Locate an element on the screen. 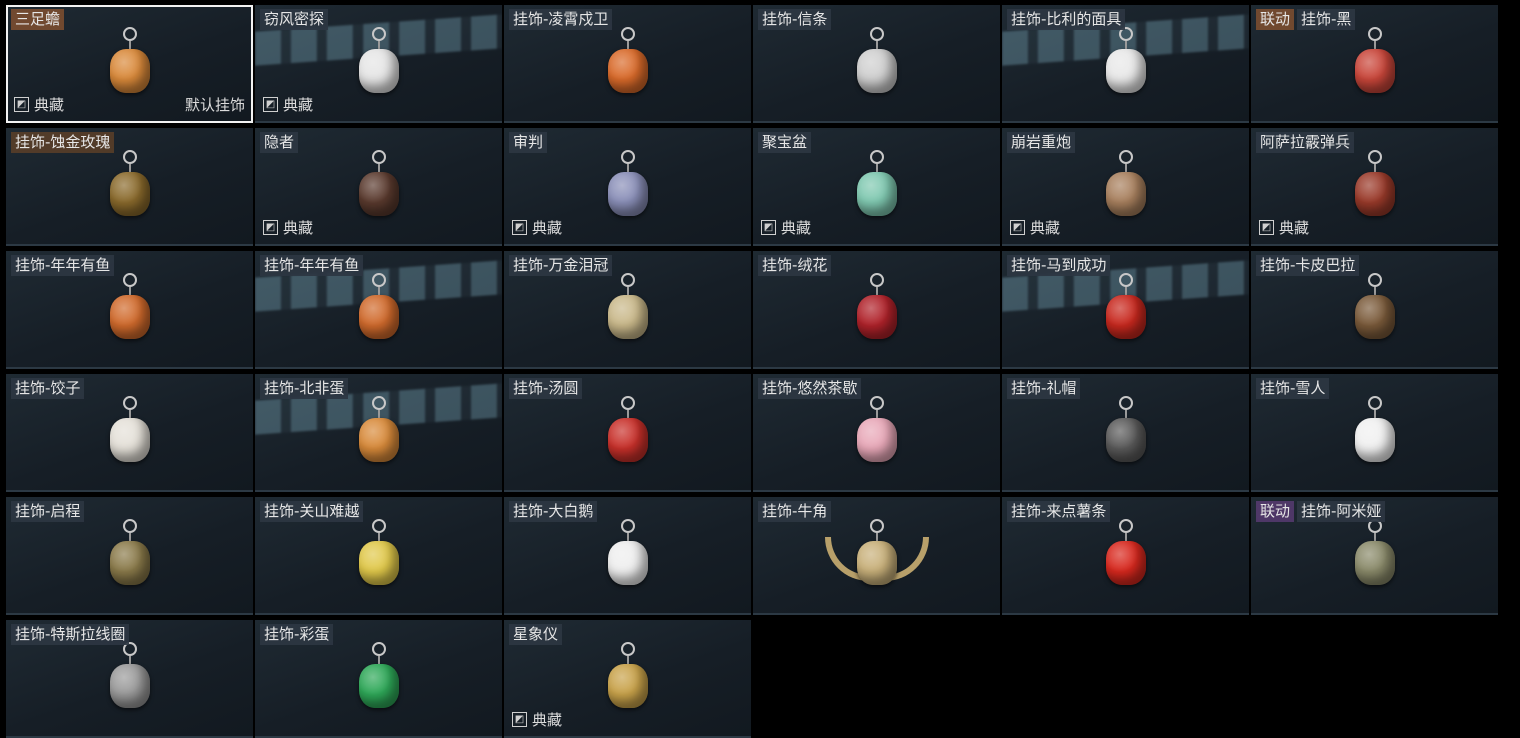 This screenshot has width=1520, height=738. collab-tag: 联动 is located at coordinates (1275, 511).